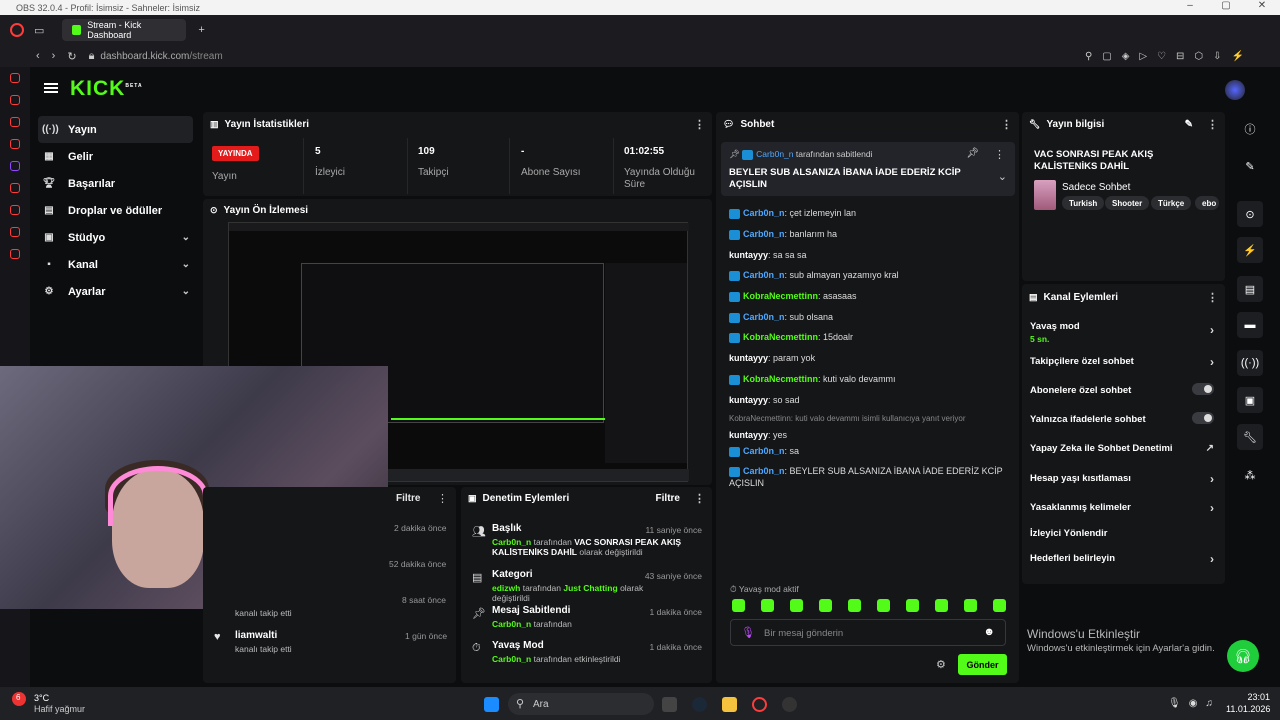 This screenshot has width=1280, height=720. What do you see at coordinates (748, 632) in the screenshot?
I see `microphone-icon: 🎙︎` at bounding box center [748, 632].